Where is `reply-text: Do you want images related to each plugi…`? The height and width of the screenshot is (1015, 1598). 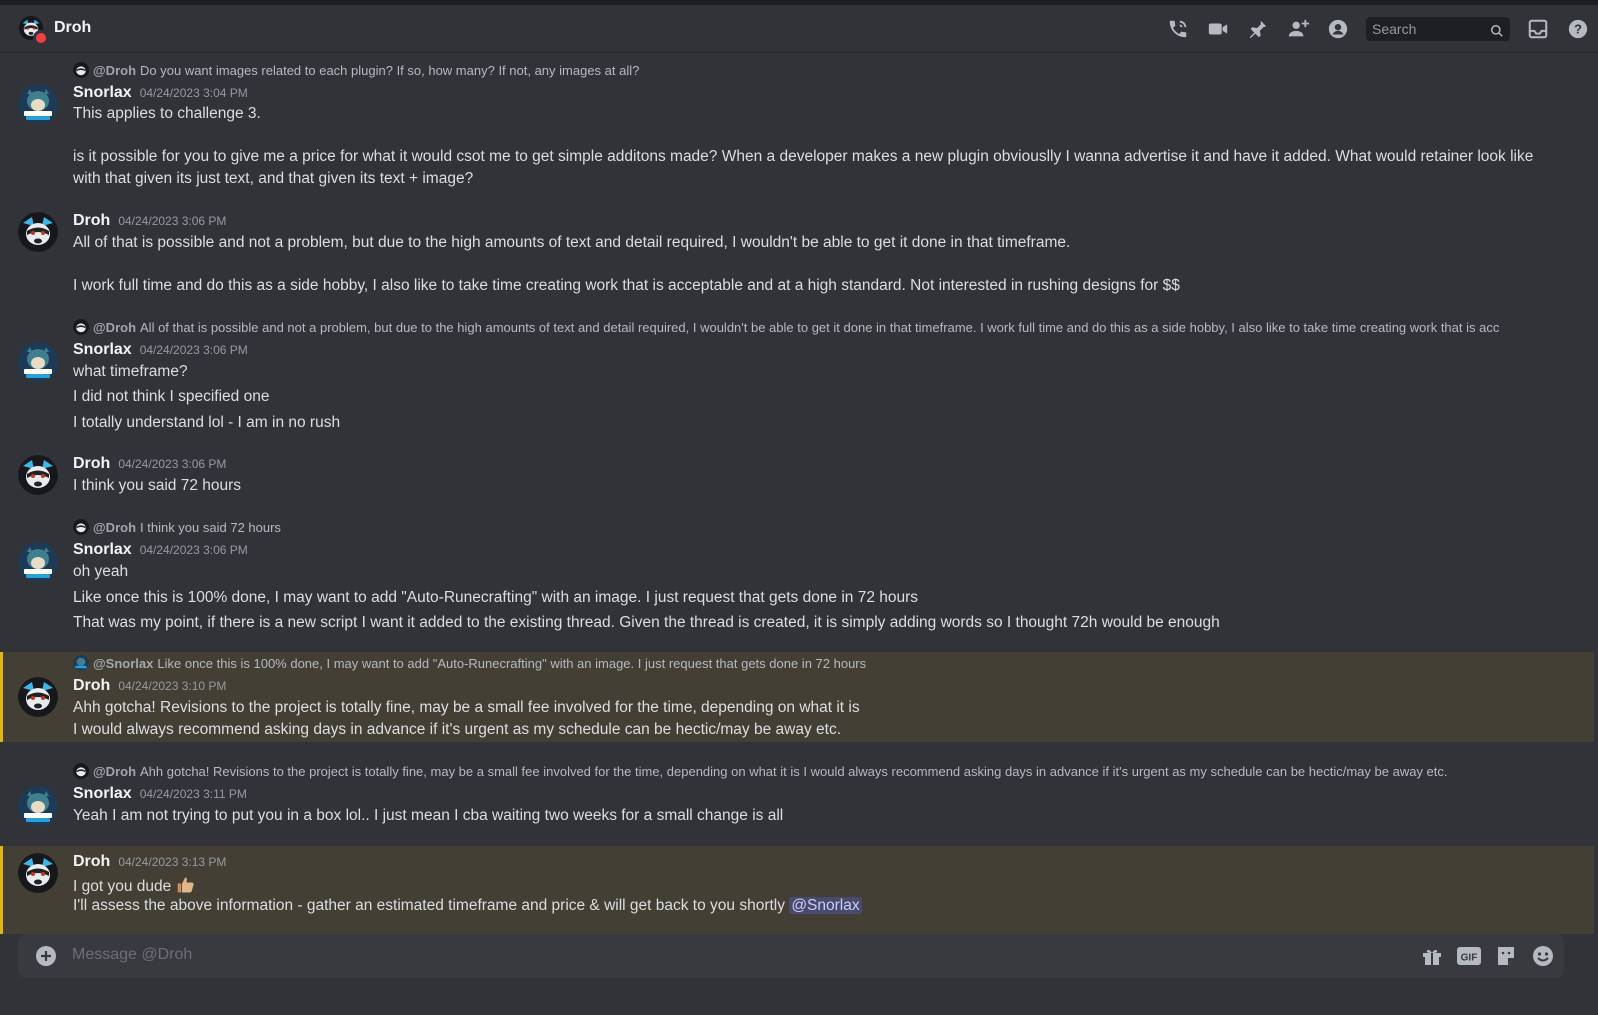 reply-text: Do you want images related to each plugi… is located at coordinates (390, 70).